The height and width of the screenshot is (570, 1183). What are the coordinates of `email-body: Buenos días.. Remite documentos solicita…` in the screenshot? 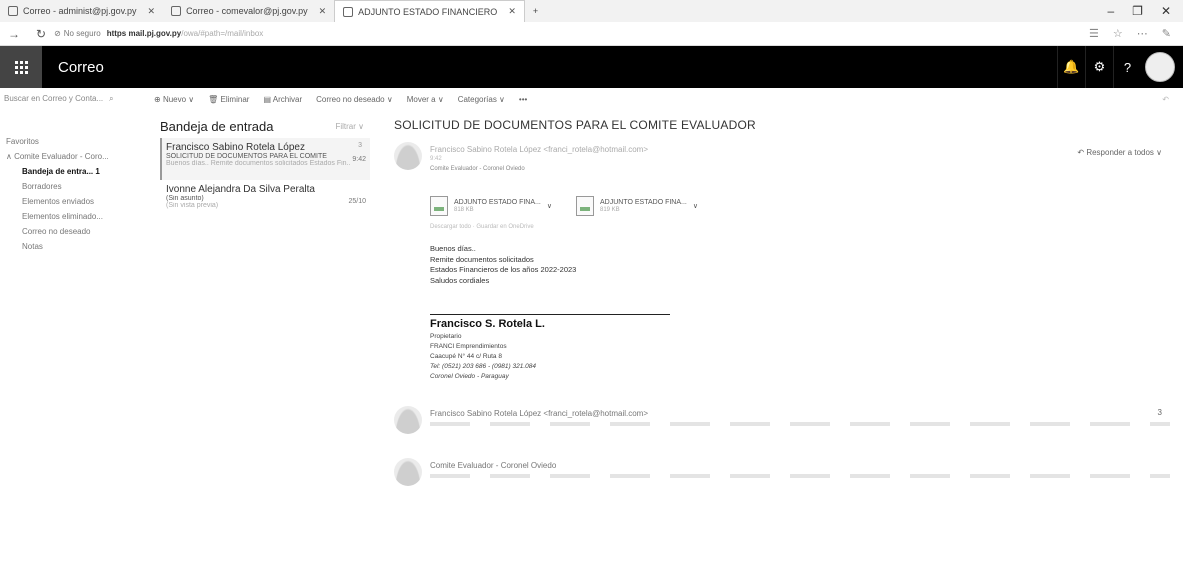 It's located at (802, 265).